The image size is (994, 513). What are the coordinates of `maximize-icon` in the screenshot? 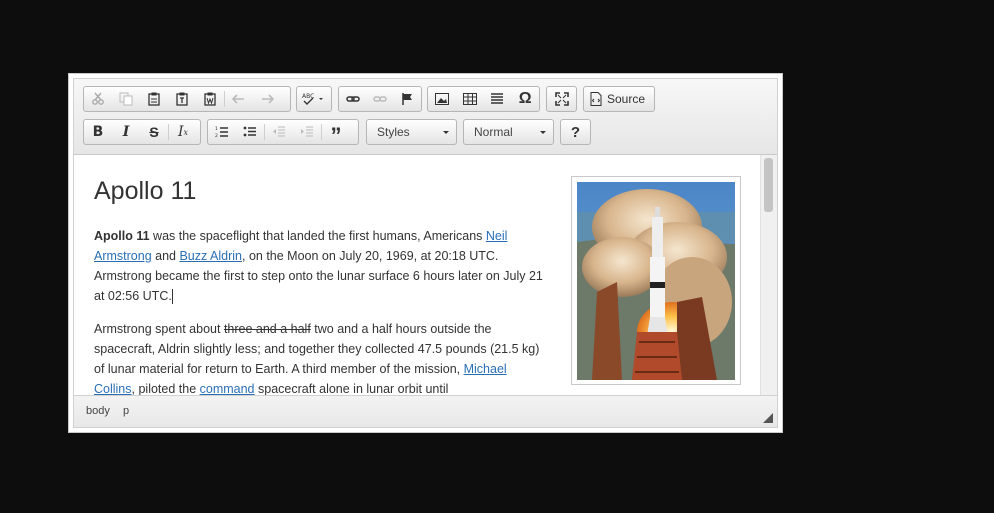 It's located at (561, 99).